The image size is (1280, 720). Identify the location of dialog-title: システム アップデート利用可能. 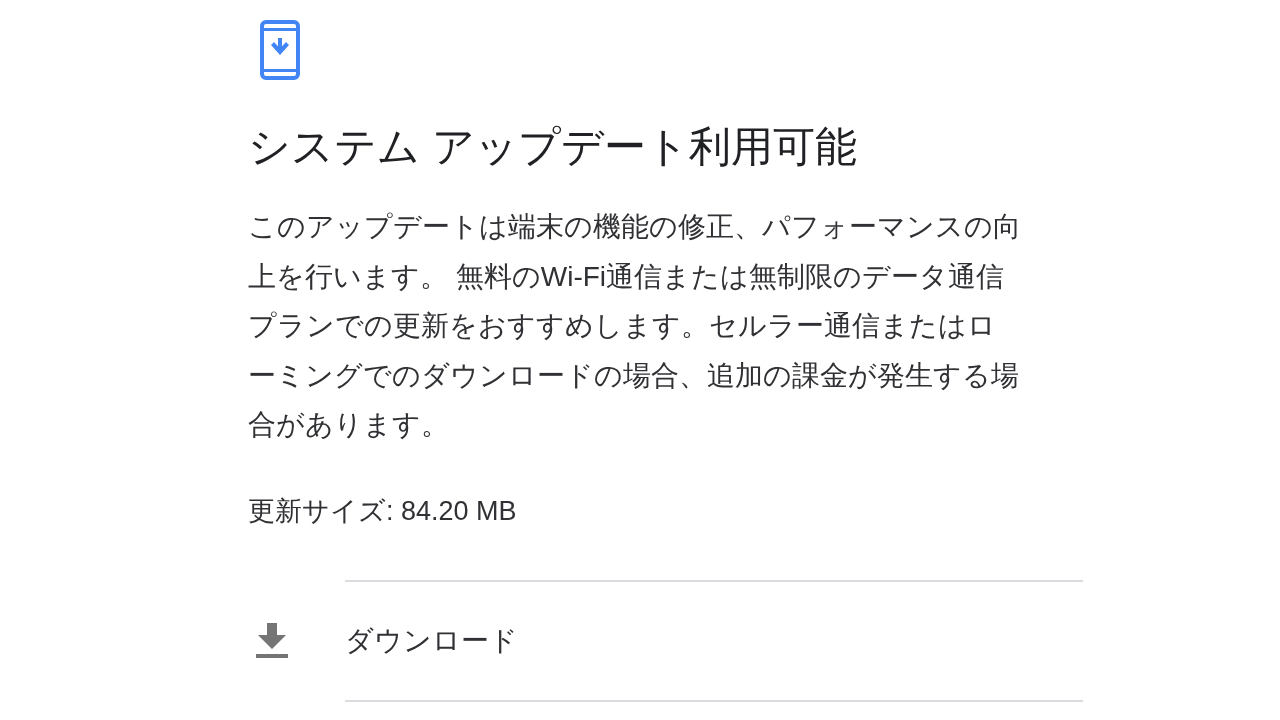
(552, 147).